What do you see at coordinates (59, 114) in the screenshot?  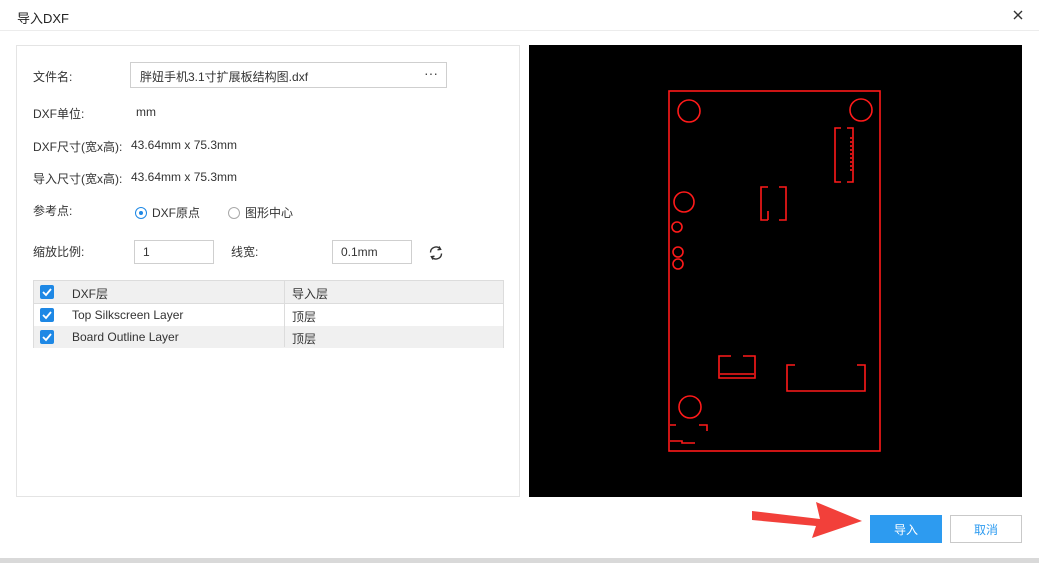 I see `unit-label: DXF单位:` at bounding box center [59, 114].